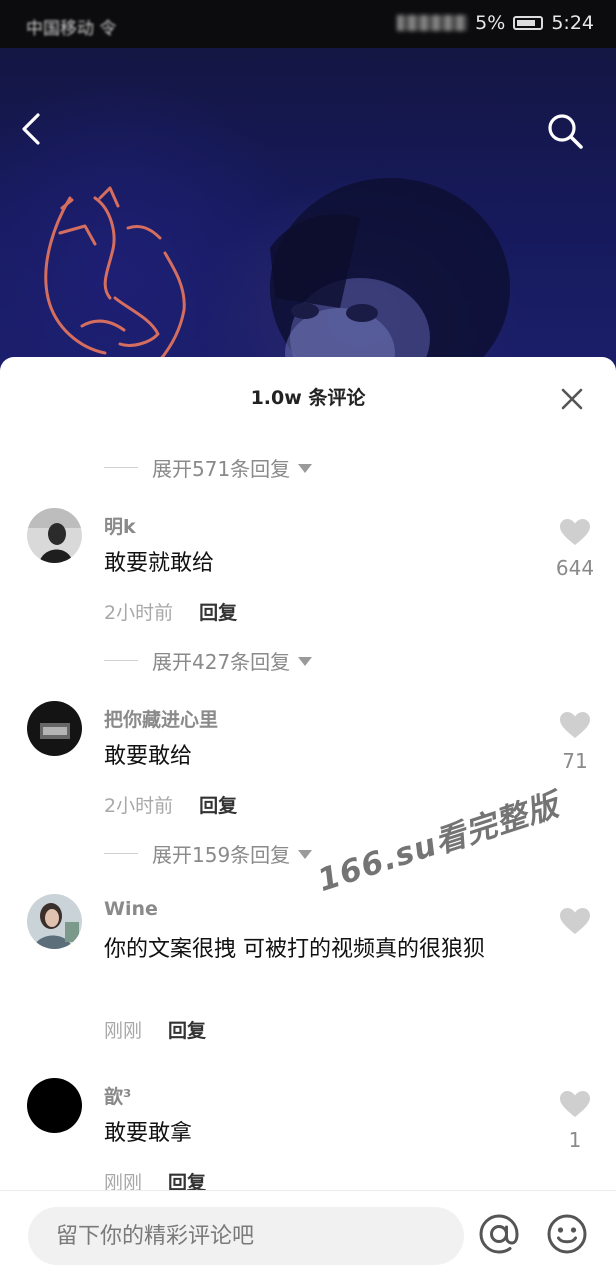  What do you see at coordinates (31, 129) in the screenshot?
I see `chevron-left-icon` at bounding box center [31, 129].